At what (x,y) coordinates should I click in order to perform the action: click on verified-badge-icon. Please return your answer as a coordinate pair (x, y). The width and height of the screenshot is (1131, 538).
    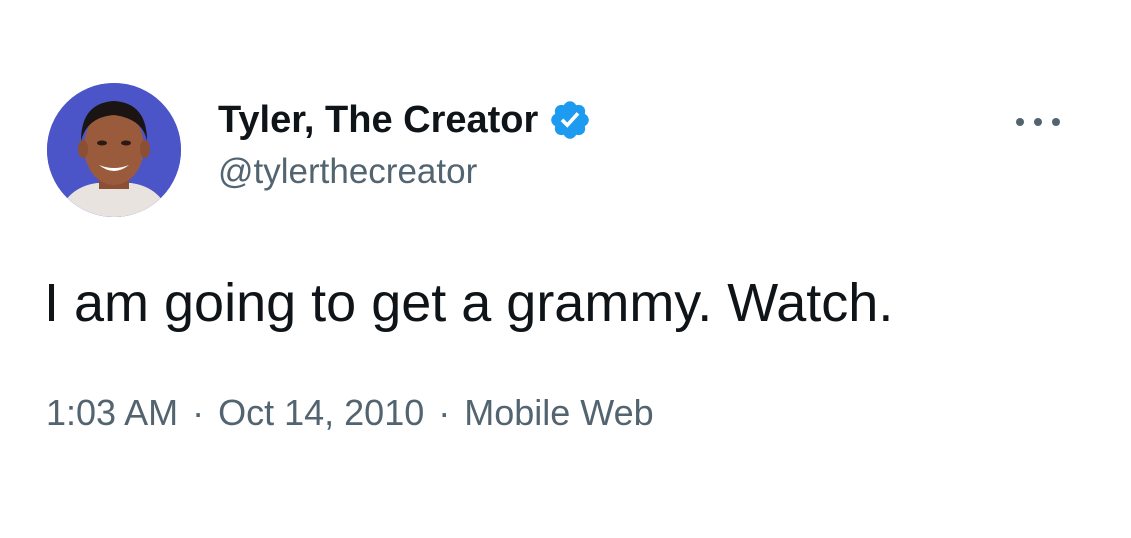
    Looking at the image, I should click on (570, 120).